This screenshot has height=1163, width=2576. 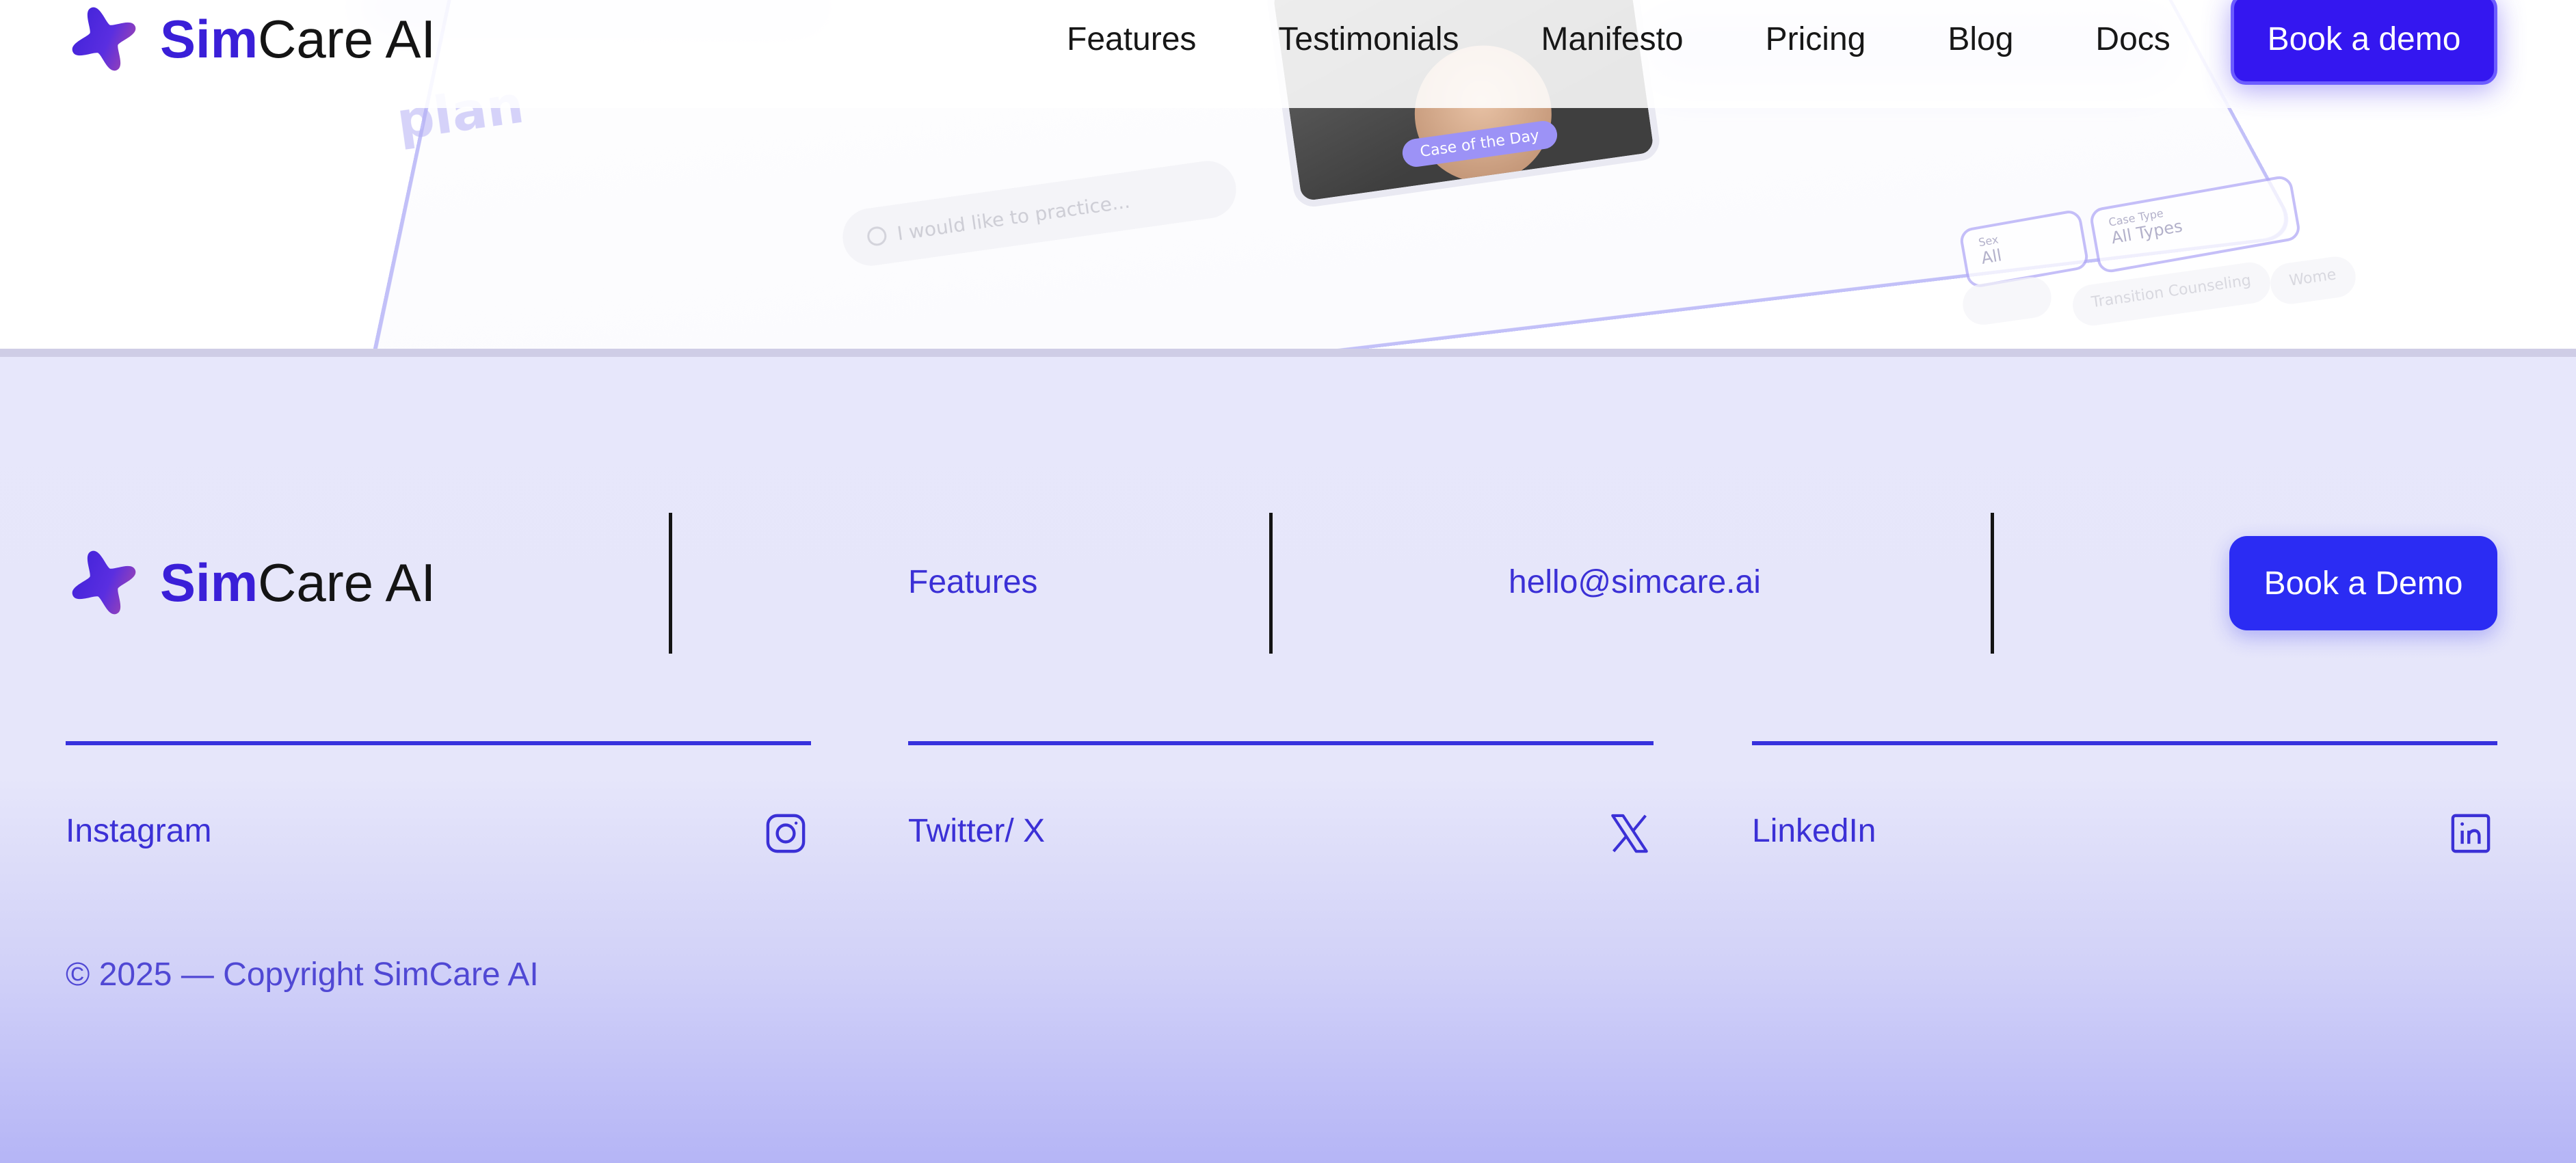 I want to click on search-icon, so click(x=877, y=236).